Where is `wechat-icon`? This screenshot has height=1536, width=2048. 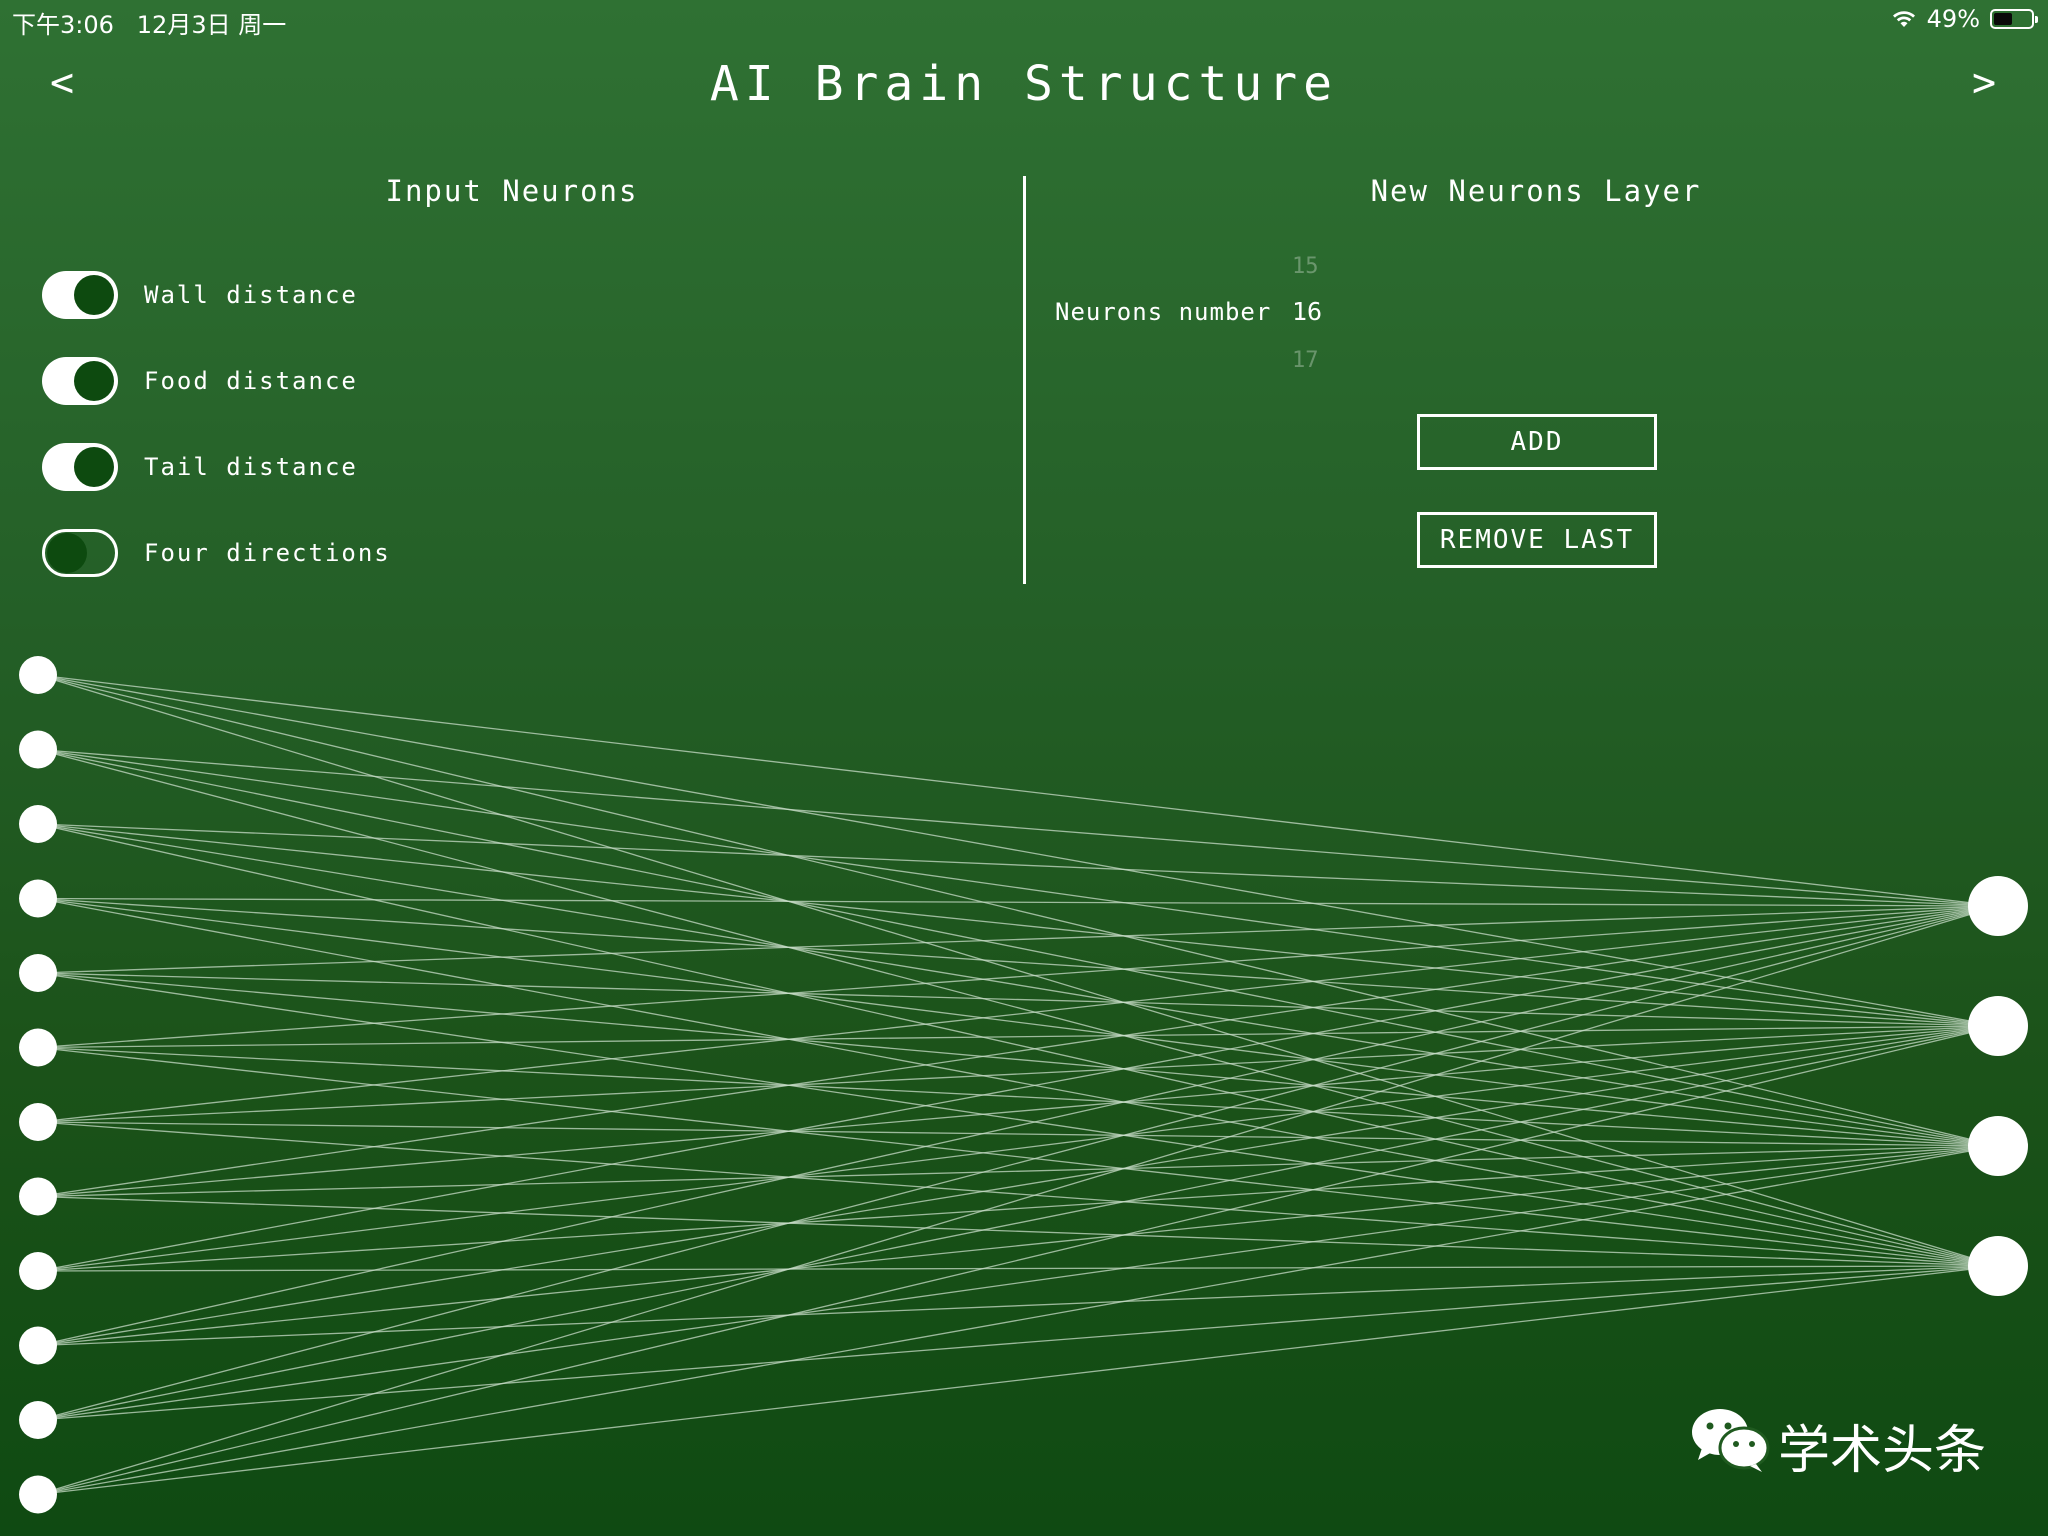 wechat-icon is located at coordinates (1729, 1445).